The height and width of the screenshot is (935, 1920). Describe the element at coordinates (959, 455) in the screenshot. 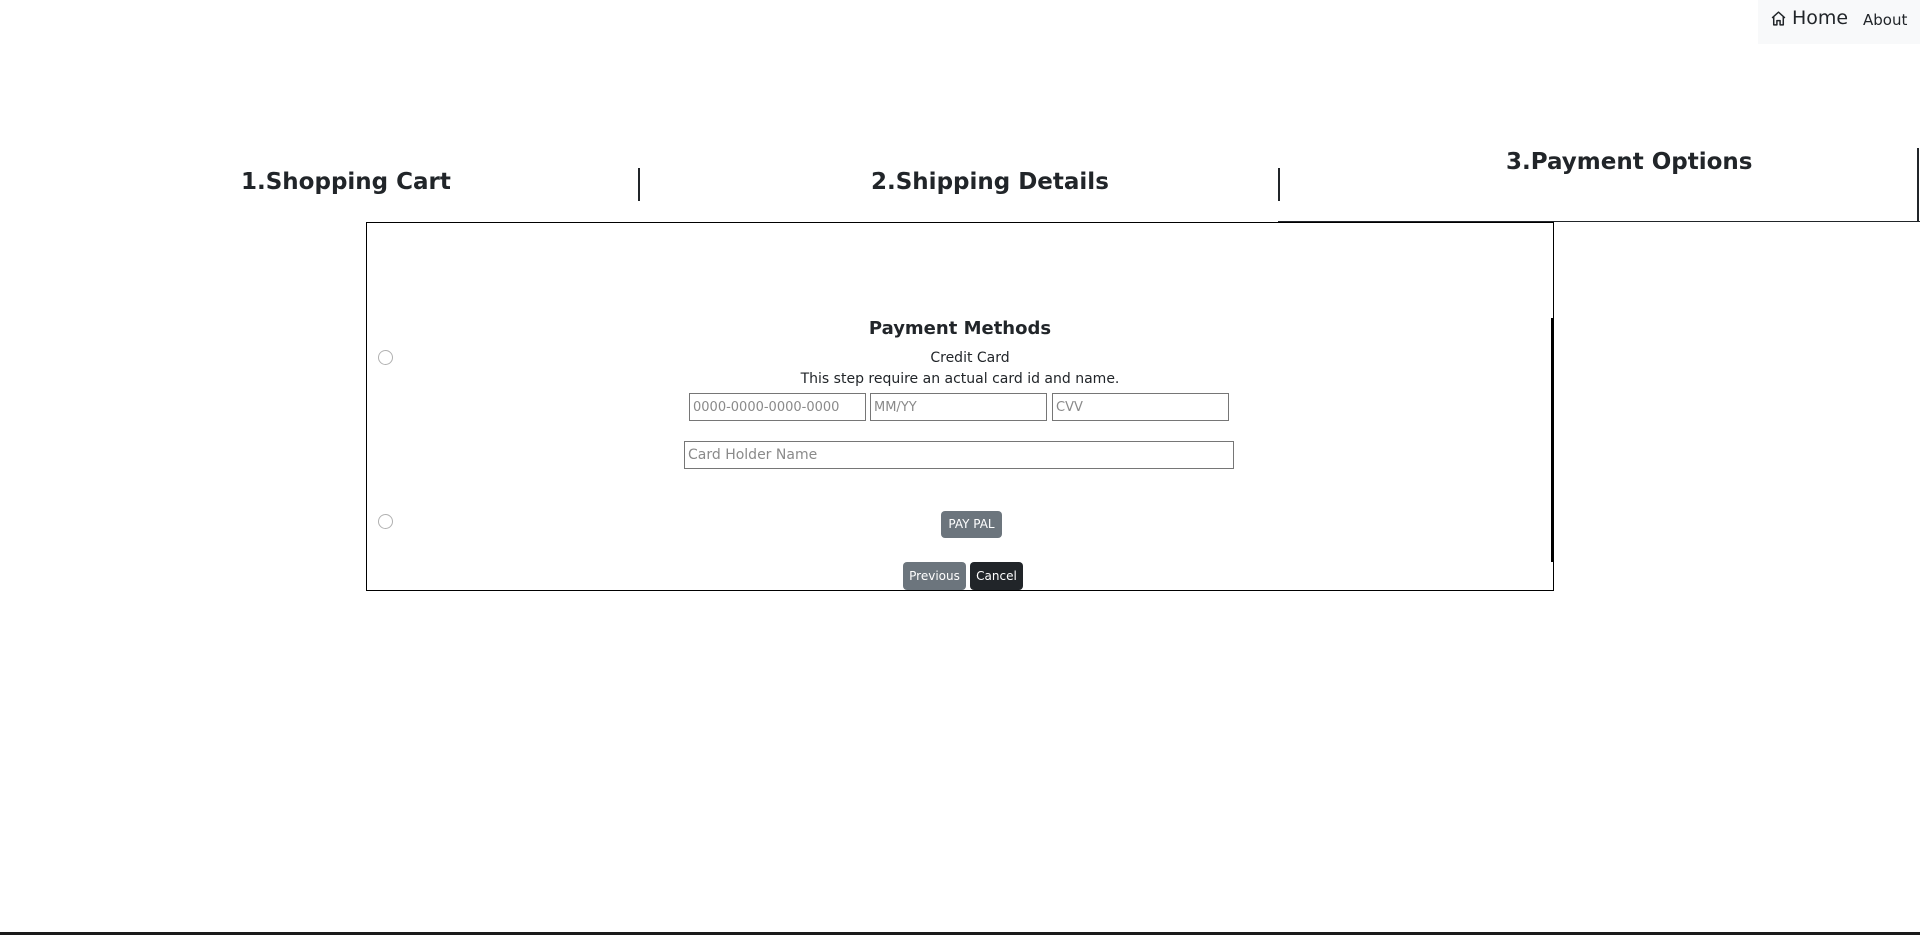

I see `card-holder-name-input` at that location.